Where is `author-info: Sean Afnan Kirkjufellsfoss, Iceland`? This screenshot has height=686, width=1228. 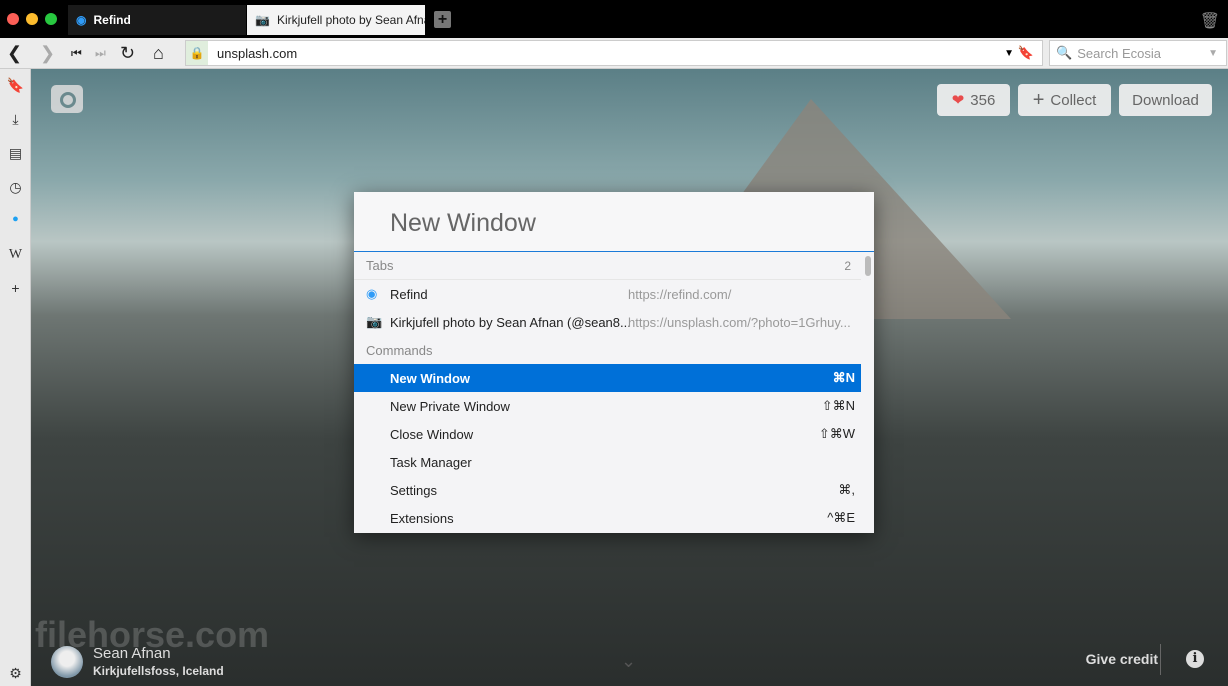 author-info: Sean Afnan Kirkjufellsfoss, Iceland is located at coordinates (137, 661).